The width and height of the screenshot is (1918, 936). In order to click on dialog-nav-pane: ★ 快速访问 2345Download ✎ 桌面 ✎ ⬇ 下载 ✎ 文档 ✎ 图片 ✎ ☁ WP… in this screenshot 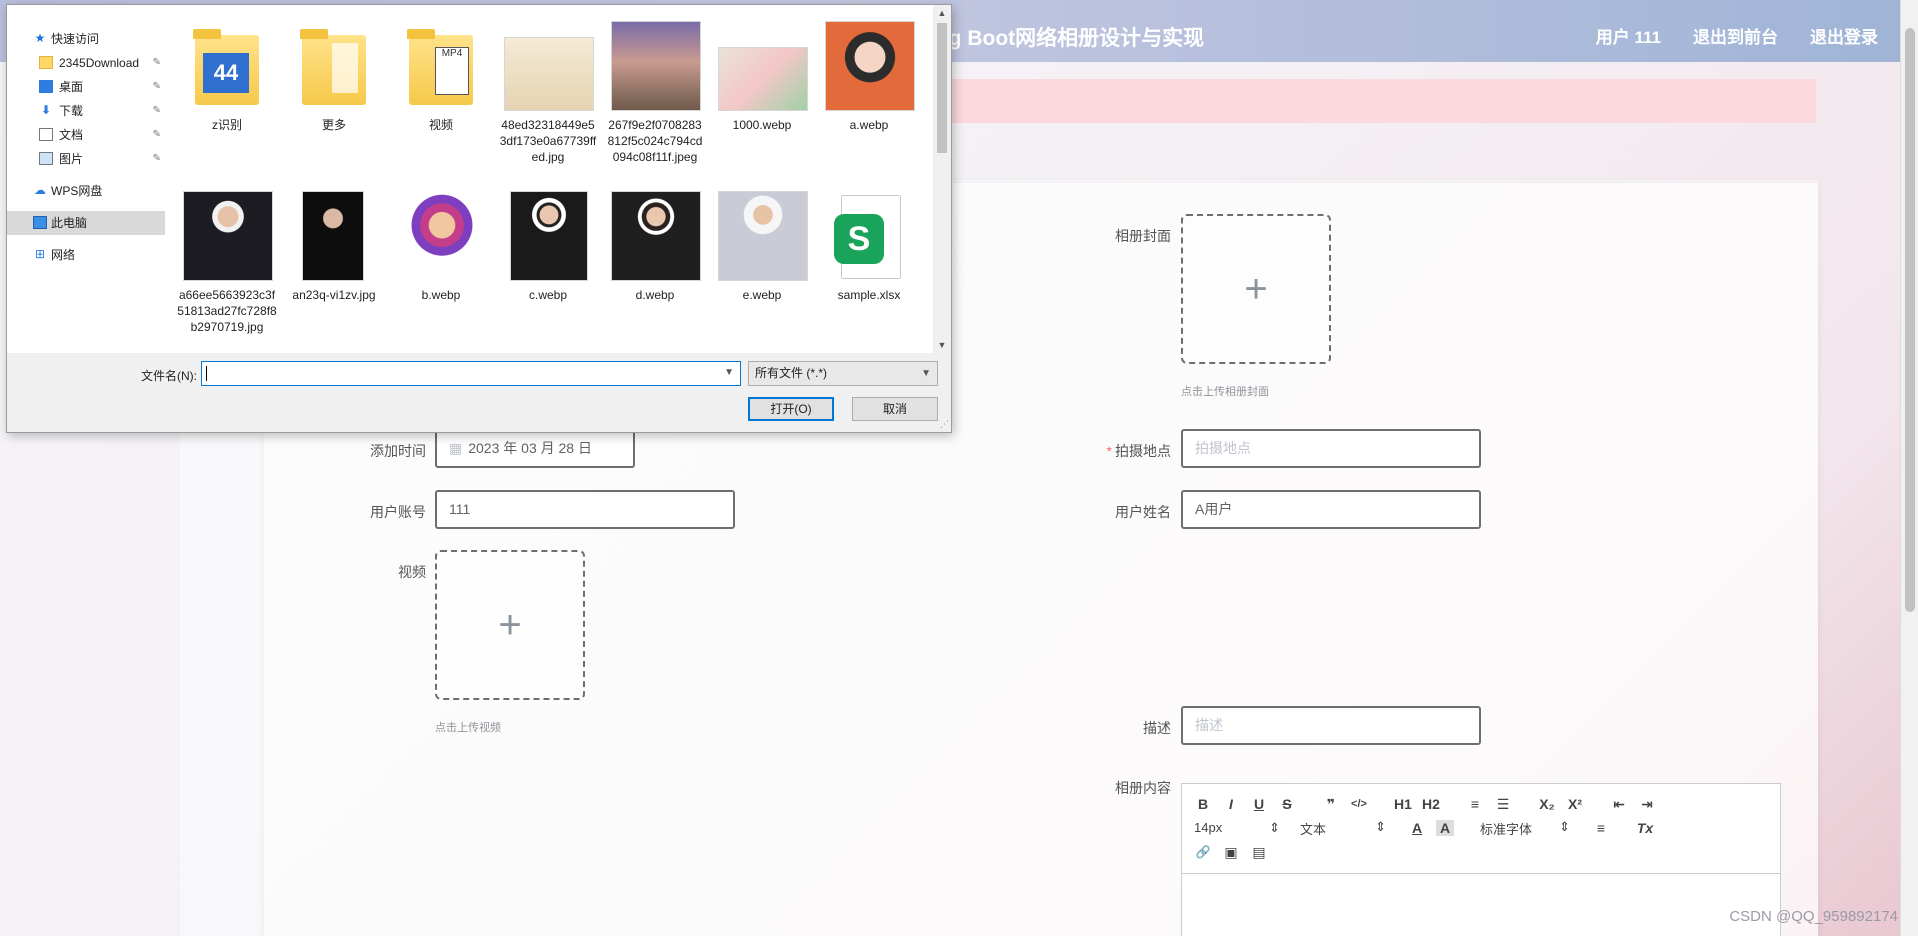, I will do `click(86, 179)`.